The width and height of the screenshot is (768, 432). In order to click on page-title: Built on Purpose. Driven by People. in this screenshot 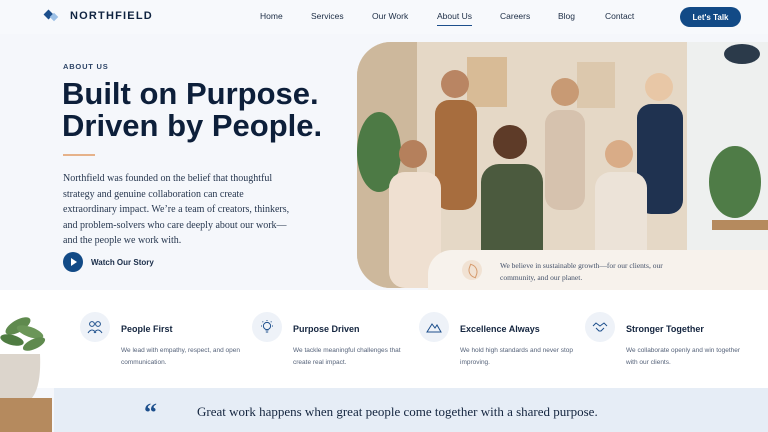, I will do `click(192, 110)`.